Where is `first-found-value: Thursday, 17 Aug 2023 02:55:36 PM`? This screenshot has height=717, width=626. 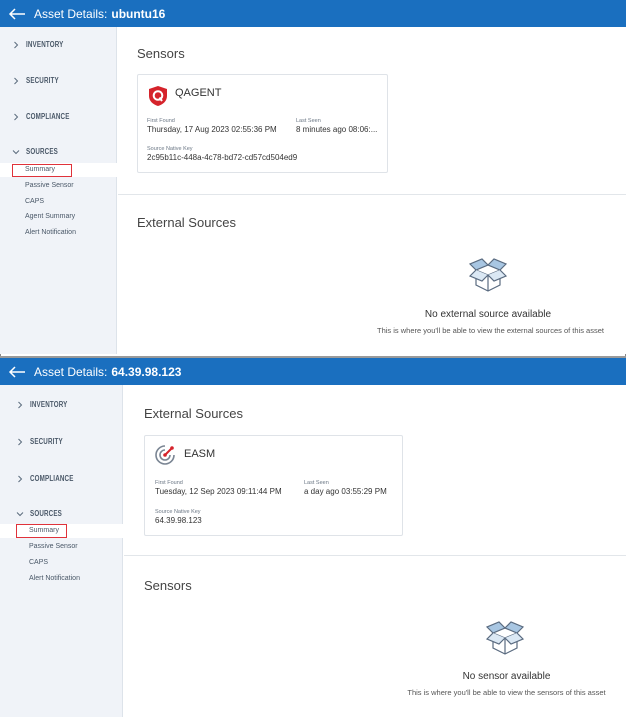 first-found-value: Thursday, 17 Aug 2023 02:55:36 PM is located at coordinates (212, 129).